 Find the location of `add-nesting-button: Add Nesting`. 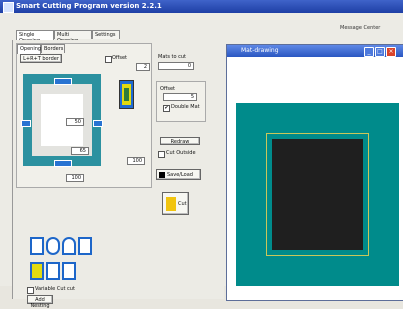

add-nesting-button: Add Nesting is located at coordinates (40, 302).